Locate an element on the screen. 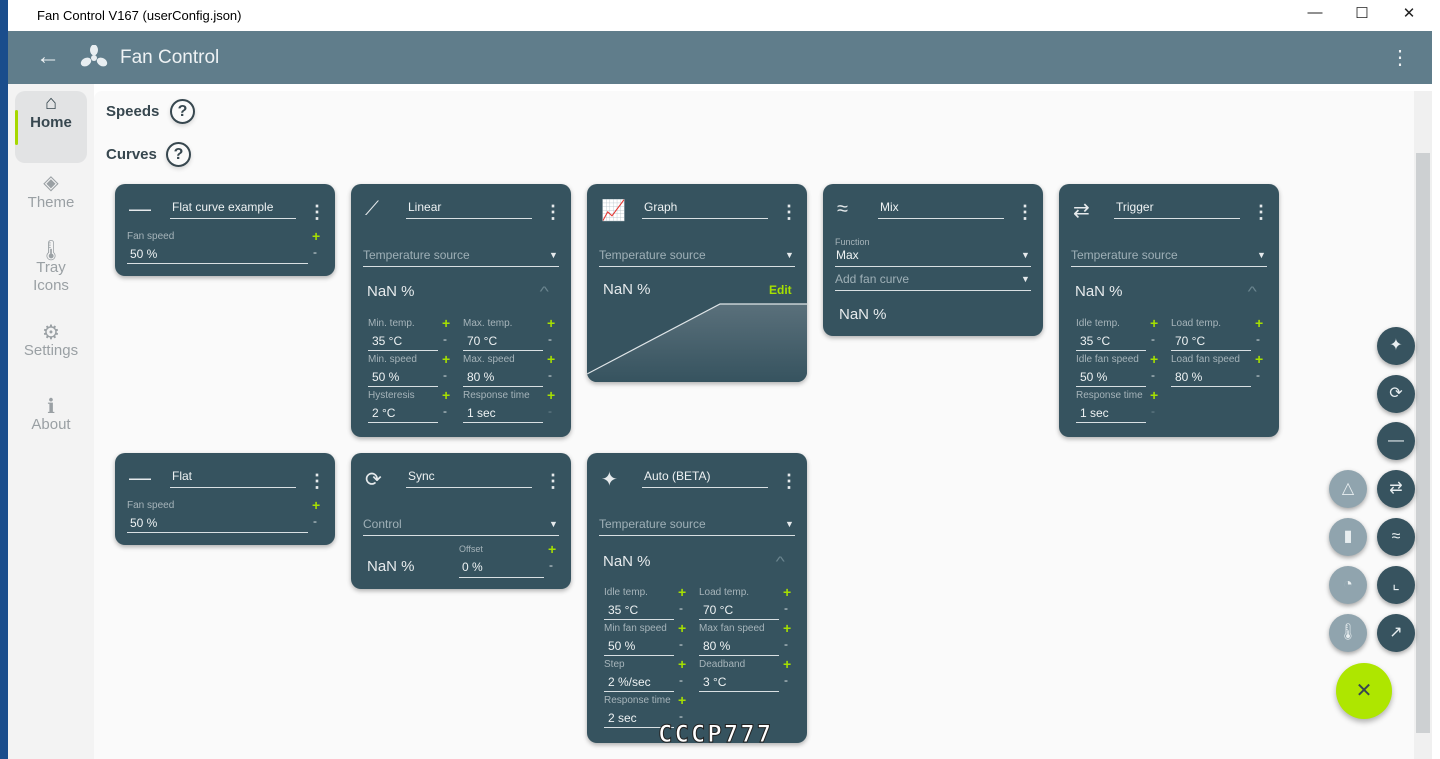 The image size is (1440, 759). add-sync-fab-button: ⟳ is located at coordinates (1396, 394).